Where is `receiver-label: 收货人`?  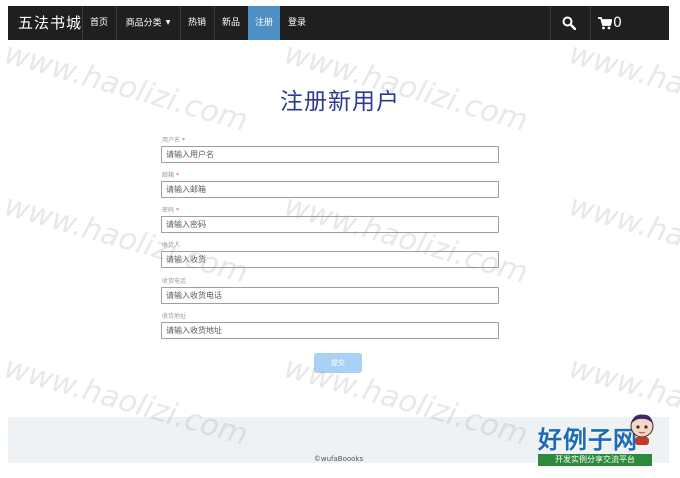
receiver-label: 收货人 is located at coordinates (171, 244).